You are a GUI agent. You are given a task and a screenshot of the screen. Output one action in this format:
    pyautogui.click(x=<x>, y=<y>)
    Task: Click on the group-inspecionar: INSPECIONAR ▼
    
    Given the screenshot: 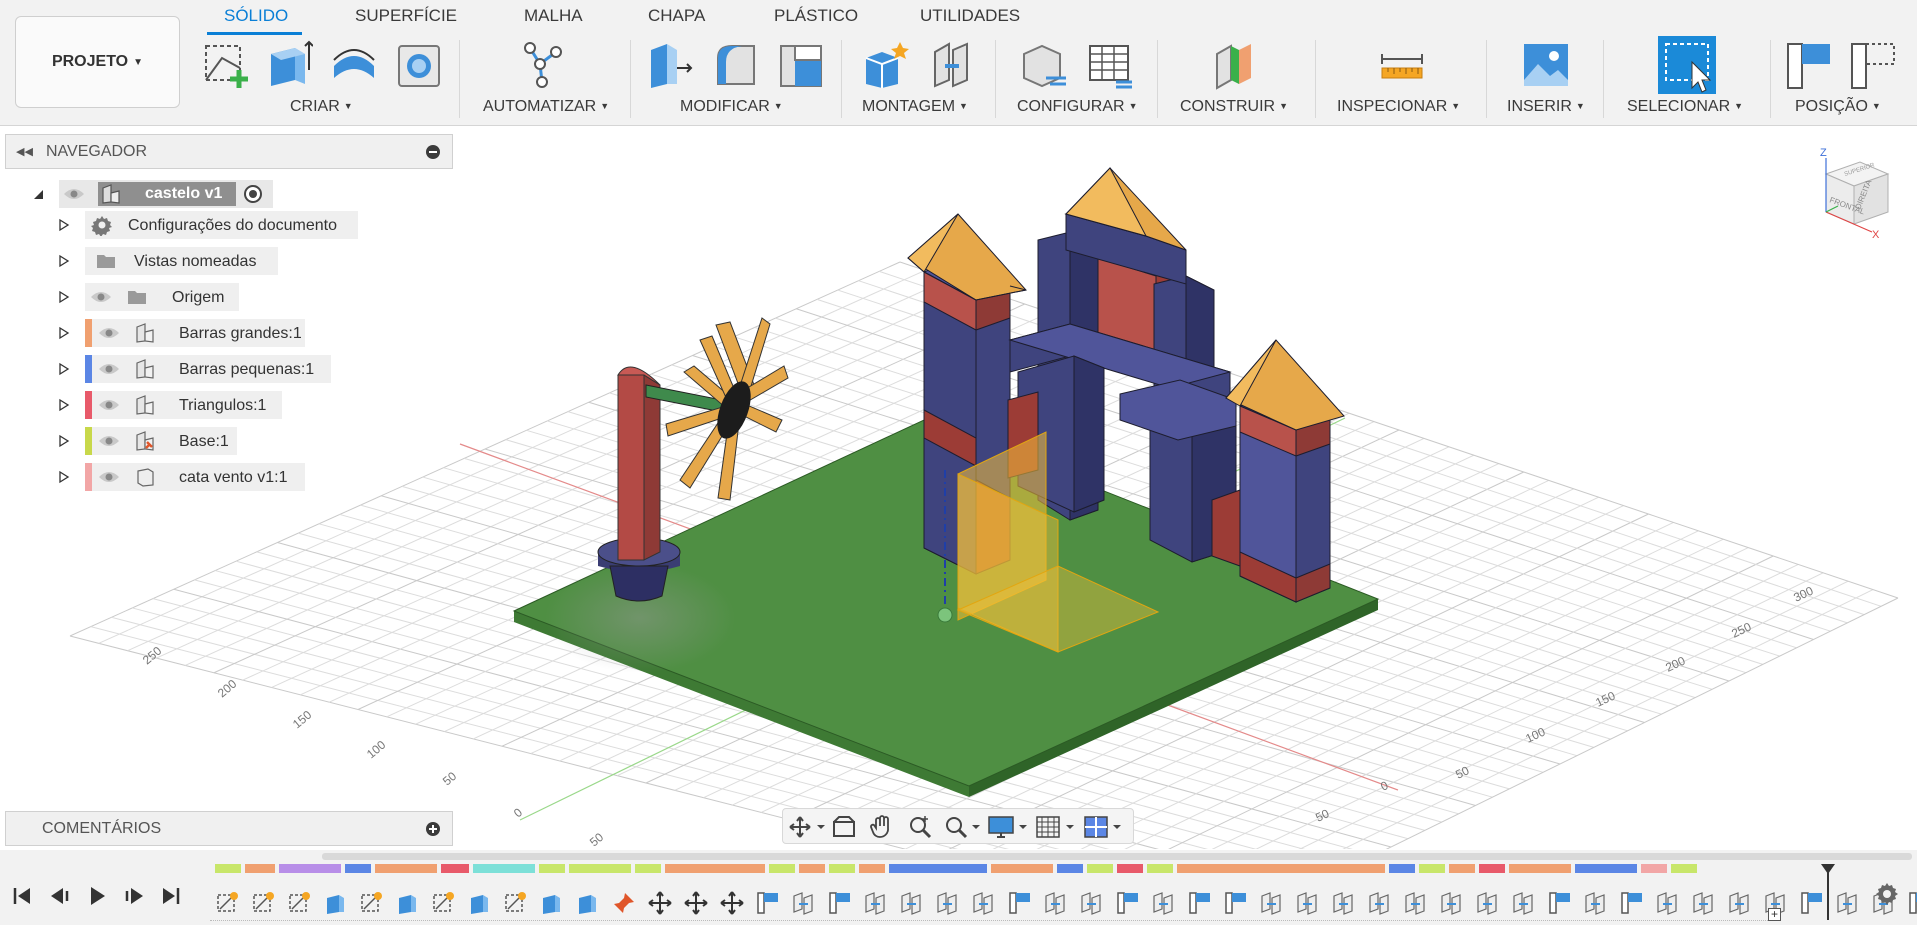 What is the action you would take?
    pyautogui.click(x=1398, y=107)
    